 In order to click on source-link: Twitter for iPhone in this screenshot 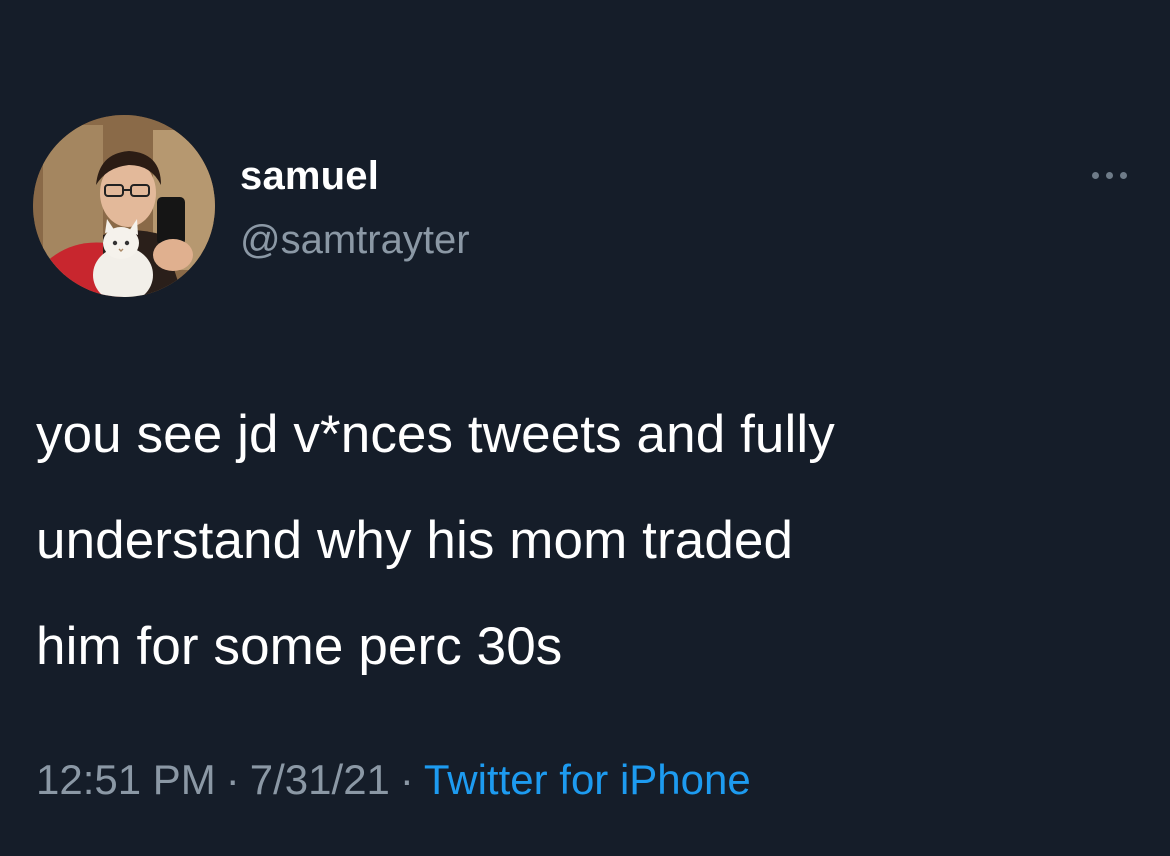, I will do `click(587, 779)`.